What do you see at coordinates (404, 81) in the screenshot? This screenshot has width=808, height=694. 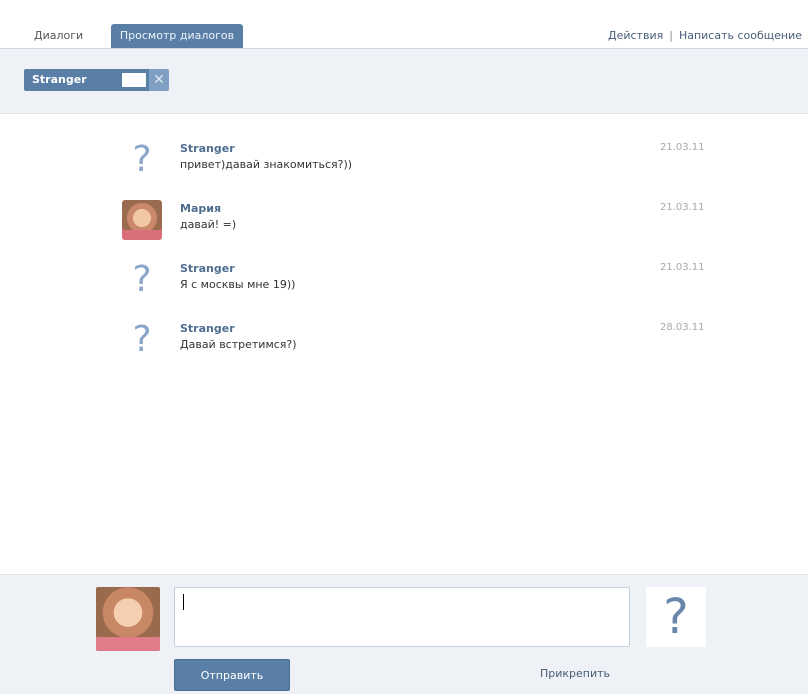 I see `filter-bar: Stranger ✕` at bounding box center [404, 81].